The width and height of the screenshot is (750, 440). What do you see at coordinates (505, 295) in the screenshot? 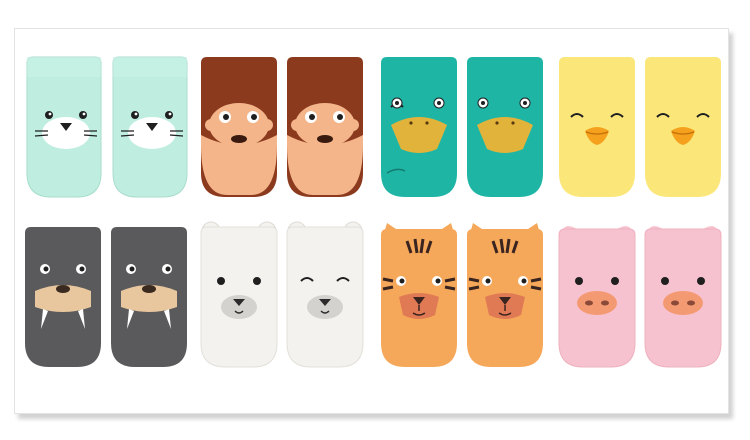
I see `tiger-sock-right` at bounding box center [505, 295].